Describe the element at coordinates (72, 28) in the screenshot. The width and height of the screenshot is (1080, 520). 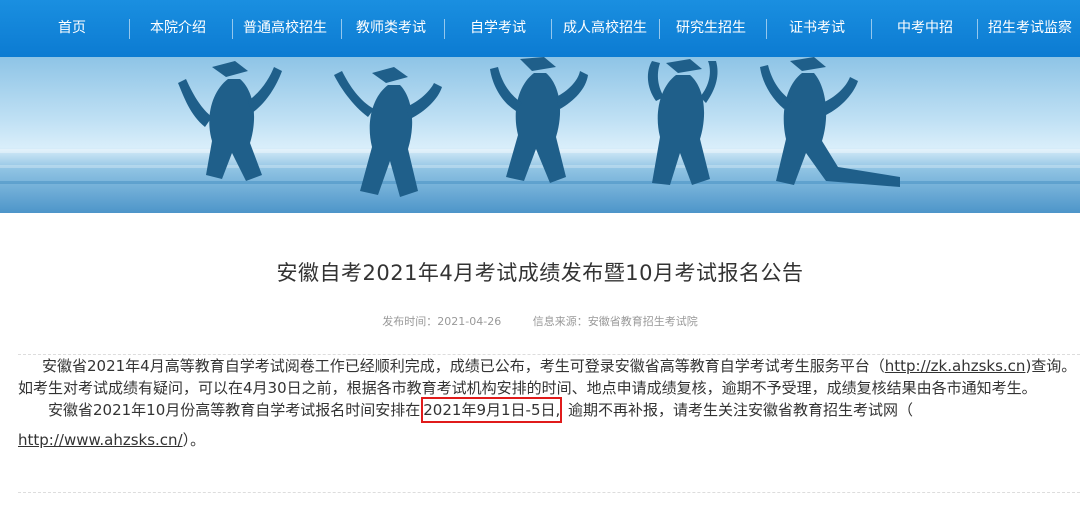
I see `nav-home: 首页` at that location.